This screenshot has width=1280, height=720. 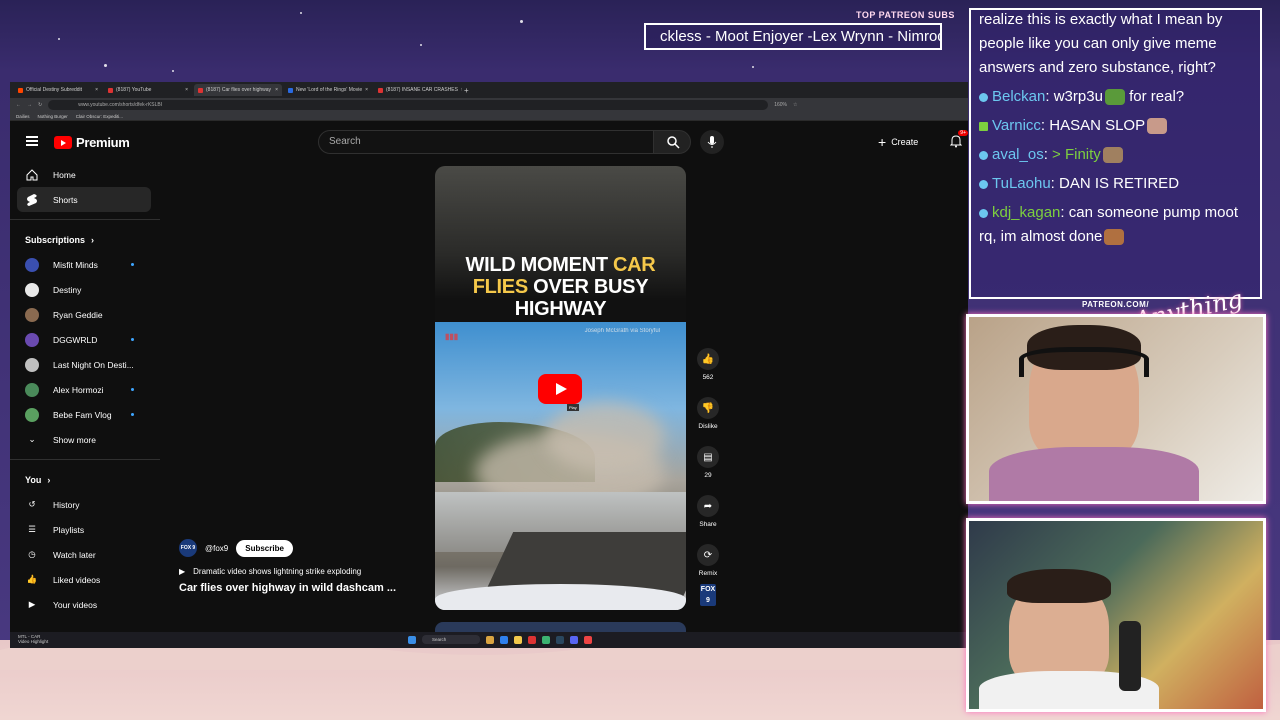 I want to click on notification-badge: 9+, so click(x=963, y=133).